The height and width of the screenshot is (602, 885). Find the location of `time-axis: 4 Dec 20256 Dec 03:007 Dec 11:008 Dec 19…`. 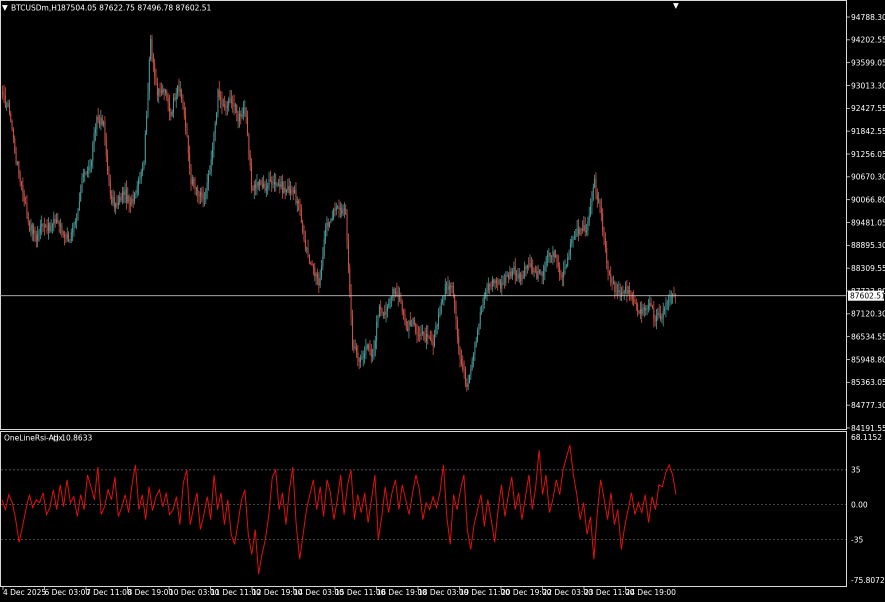

time-axis: 4 Dec 20256 Dec 03:007 Dec 11:008 Dec 19… is located at coordinates (339, 592).